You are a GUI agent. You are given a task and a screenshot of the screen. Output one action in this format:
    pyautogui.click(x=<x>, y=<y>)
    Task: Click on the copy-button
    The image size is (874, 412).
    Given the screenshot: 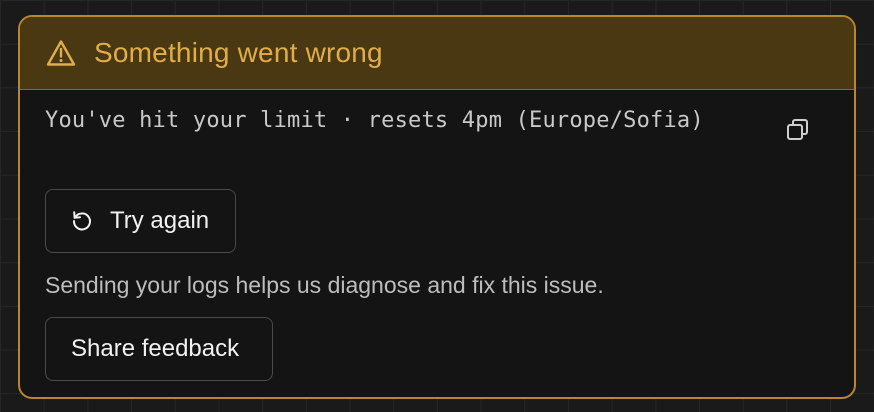 What is the action you would take?
    pyautogui.click(x=798, y=130)
    